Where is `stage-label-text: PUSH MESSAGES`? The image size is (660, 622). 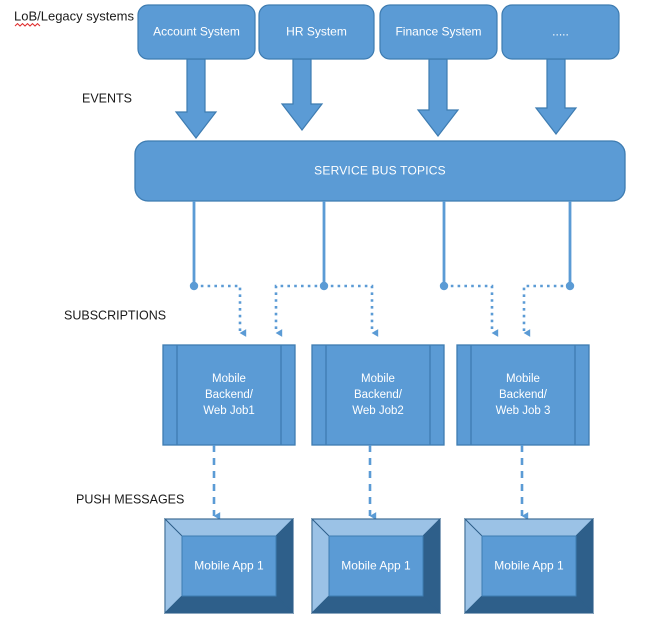 stage-label-text: PUSH MESSAGES is located at coordinates (130, 499).